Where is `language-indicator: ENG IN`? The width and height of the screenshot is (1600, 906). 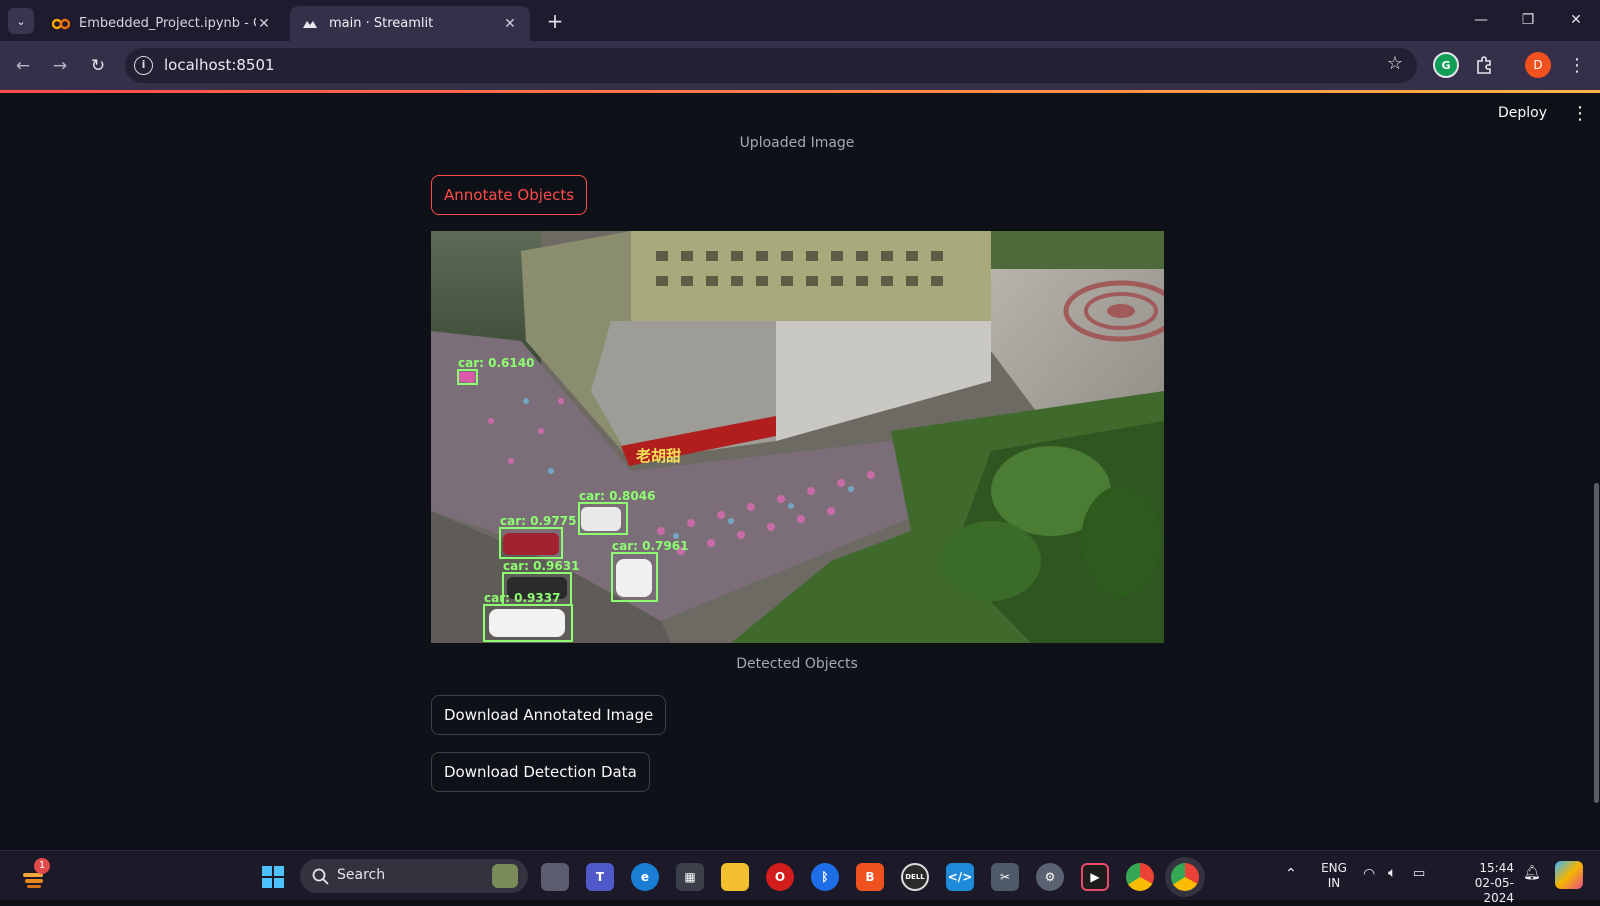
language-indicator: ENG IN is located at coordinates (1334, 876).